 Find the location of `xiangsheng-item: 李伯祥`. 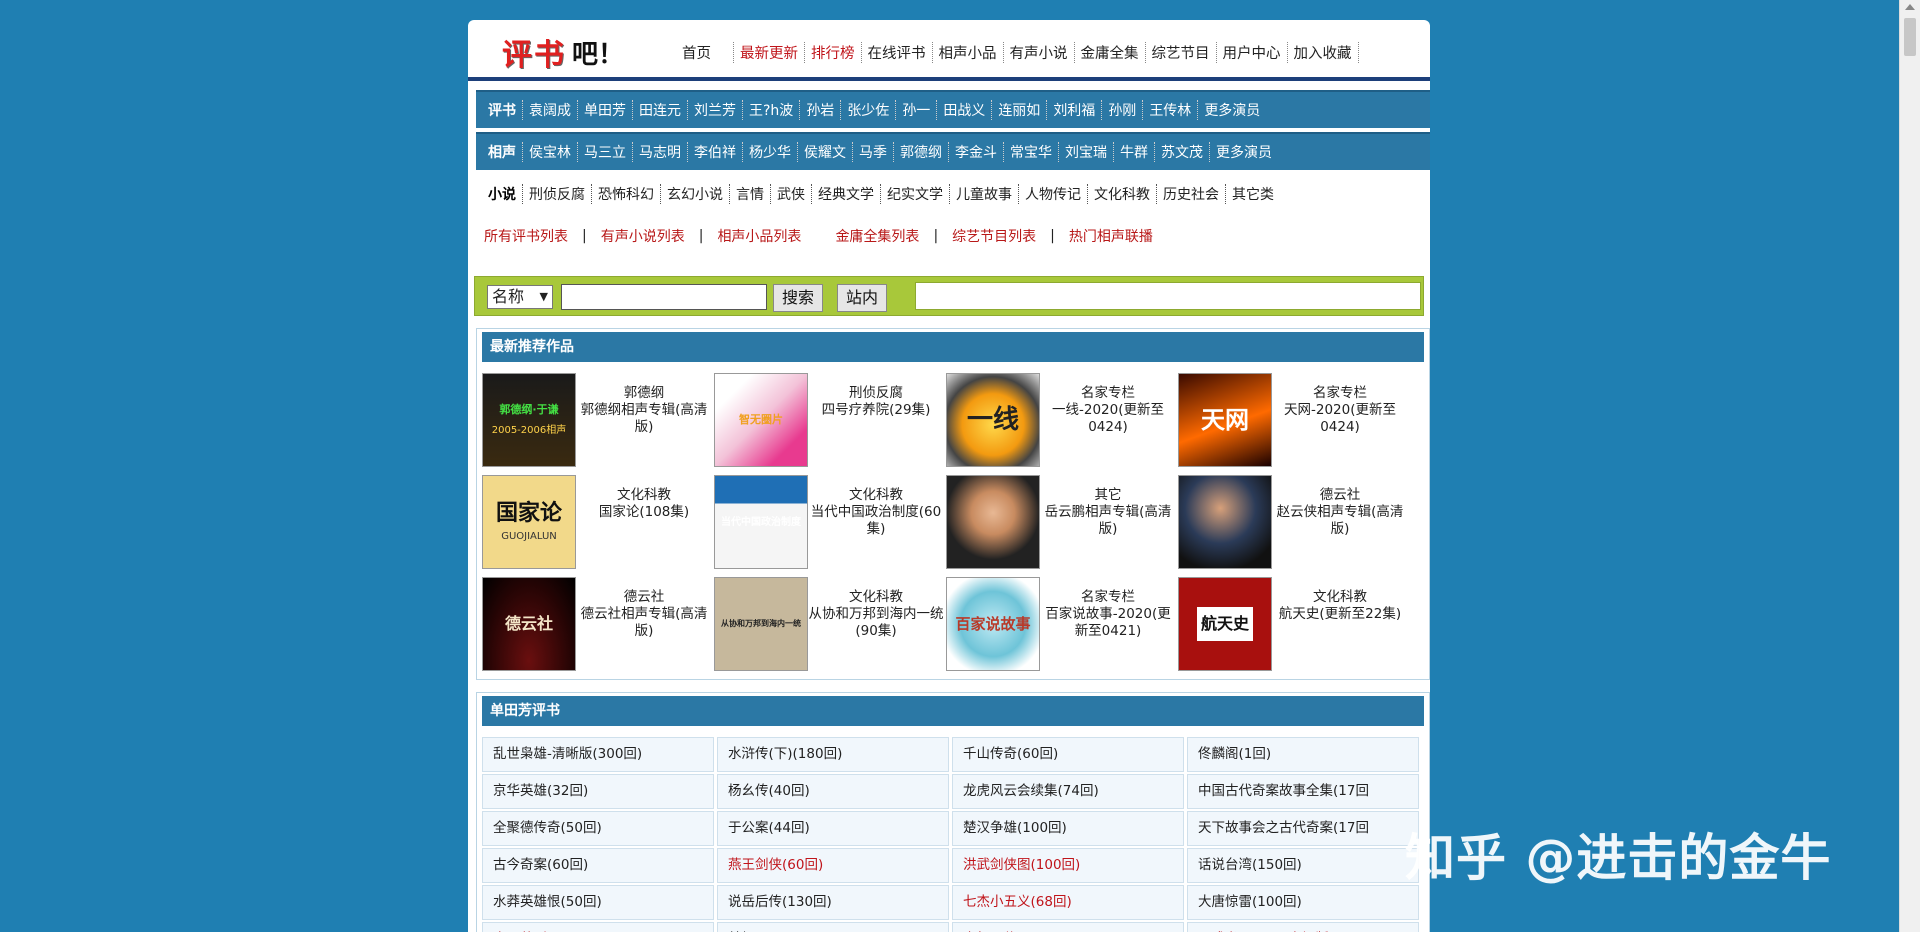

xiangsheng-item: 李伯祥 is located at coordinates (714, 152).